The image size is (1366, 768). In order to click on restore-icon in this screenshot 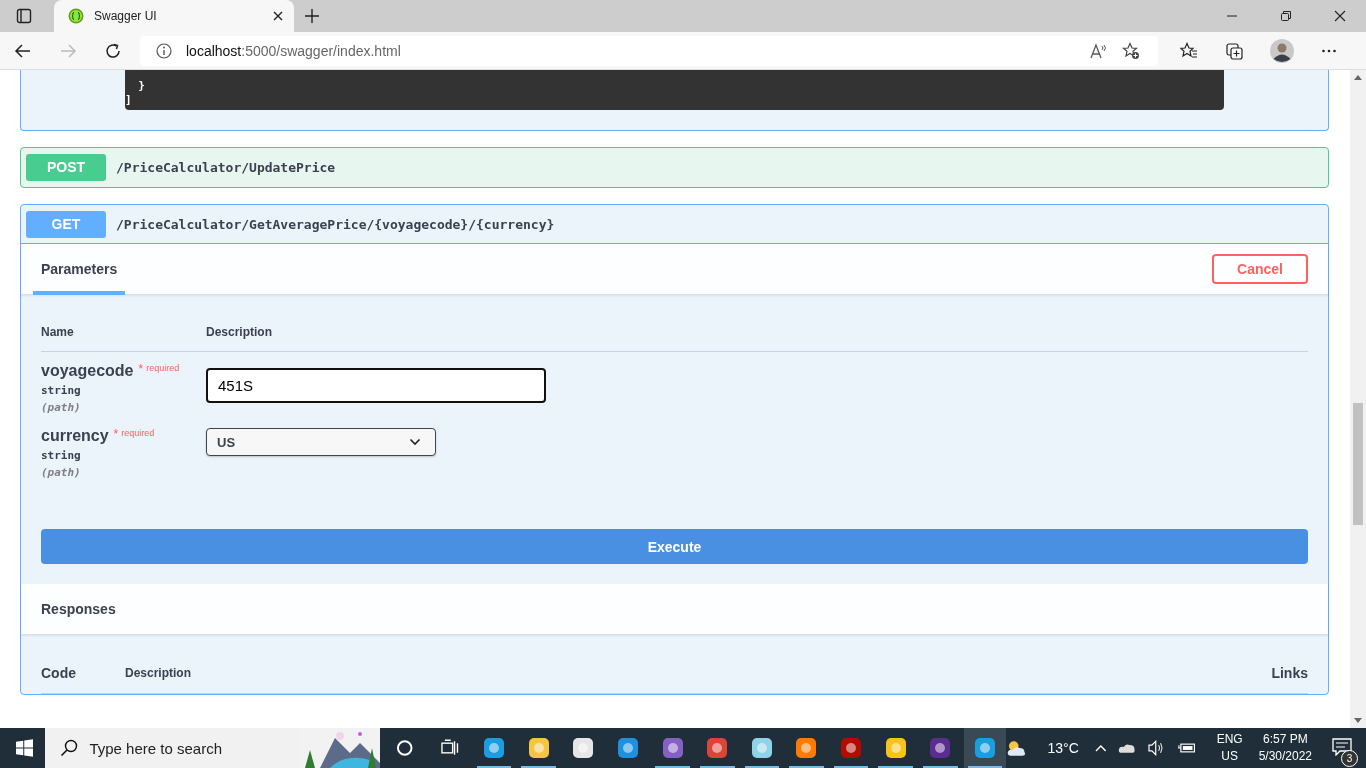, I will do `click(1286, 16)`.